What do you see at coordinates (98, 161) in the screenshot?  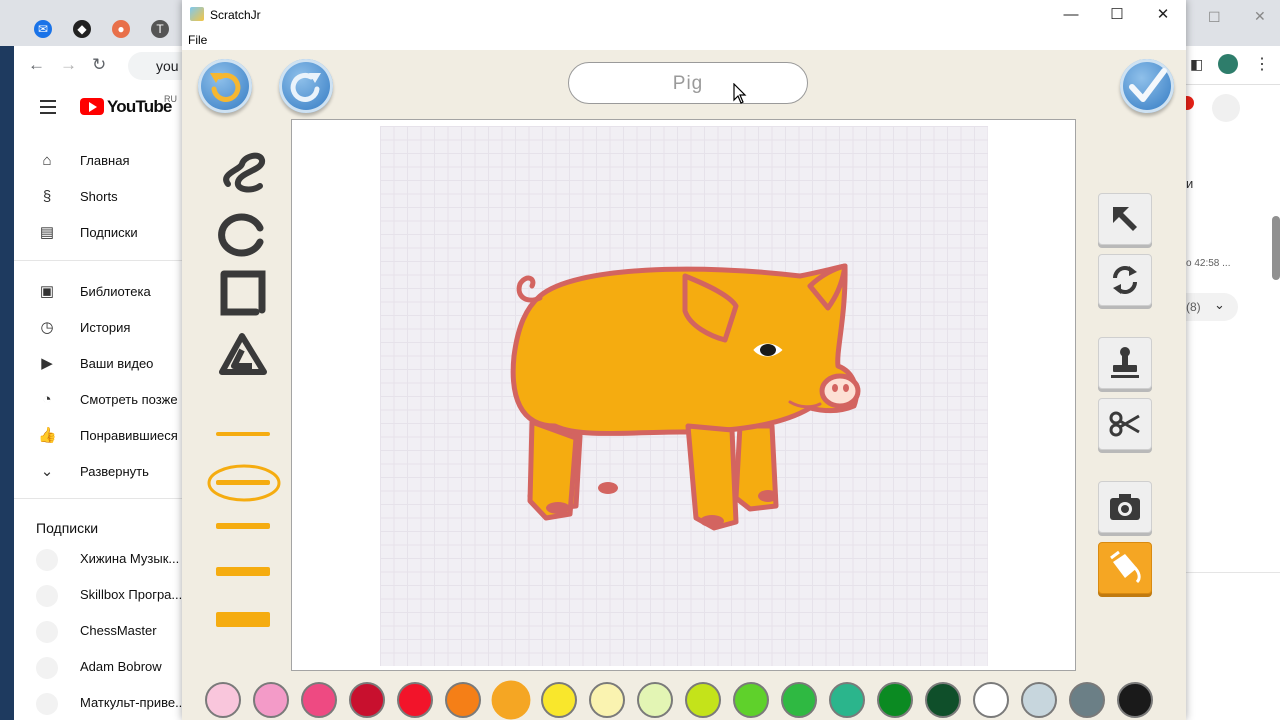 I see `nav-home: ⌂ Главная` at bounding box center [98, 161].